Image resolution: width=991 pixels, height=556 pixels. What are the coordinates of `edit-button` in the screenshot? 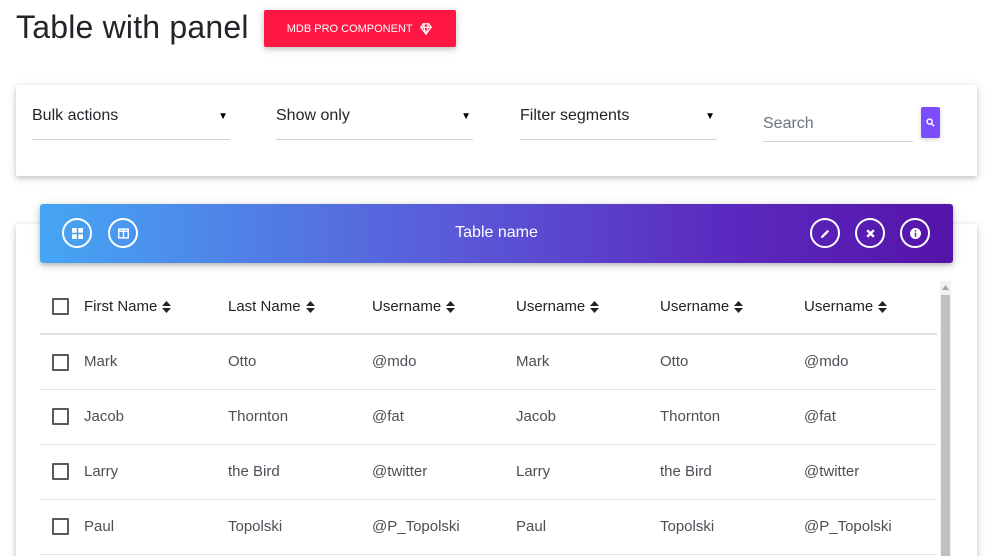 It's located at (825, 233).